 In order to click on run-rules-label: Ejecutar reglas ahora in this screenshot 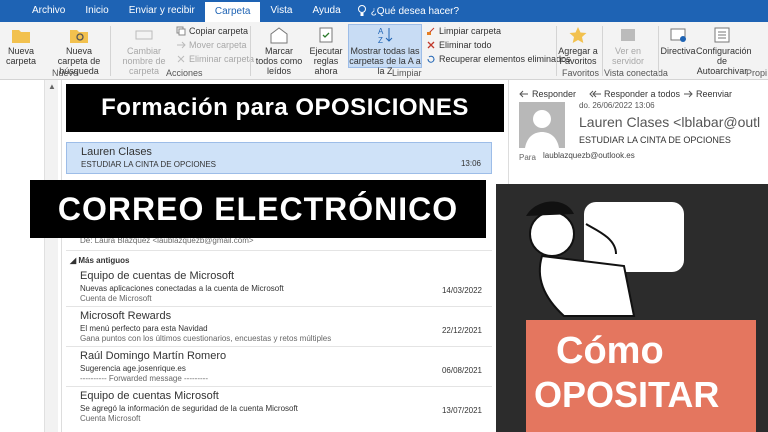, I will do `click(326, 61)`.